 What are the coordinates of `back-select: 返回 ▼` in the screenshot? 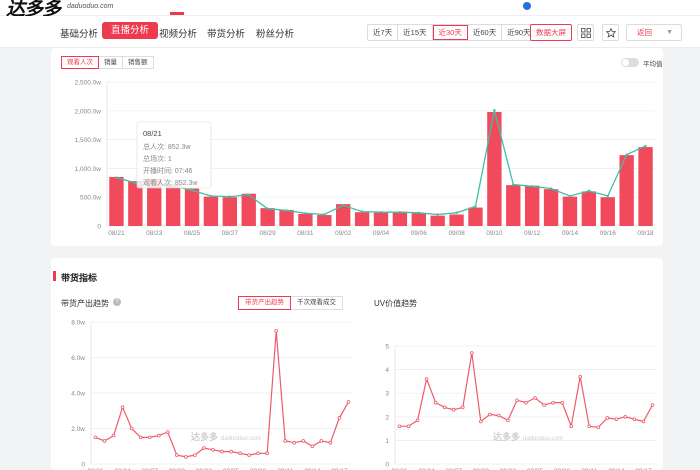 It's located at (654, 32).